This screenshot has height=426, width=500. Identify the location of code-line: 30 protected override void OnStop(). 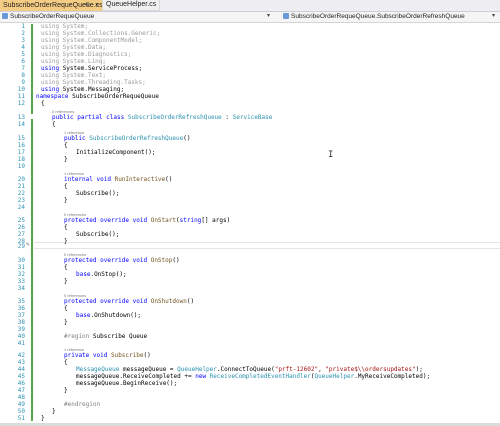
(250, 260).